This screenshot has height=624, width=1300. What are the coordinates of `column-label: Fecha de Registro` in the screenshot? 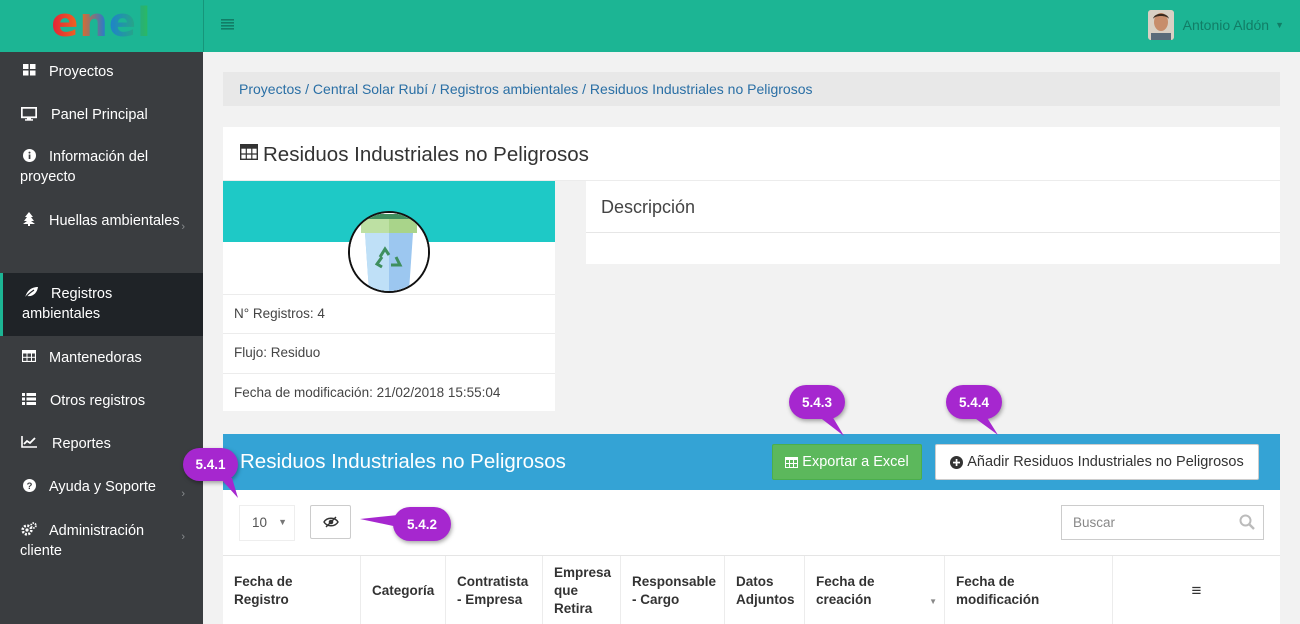 It's located at (263, 590).